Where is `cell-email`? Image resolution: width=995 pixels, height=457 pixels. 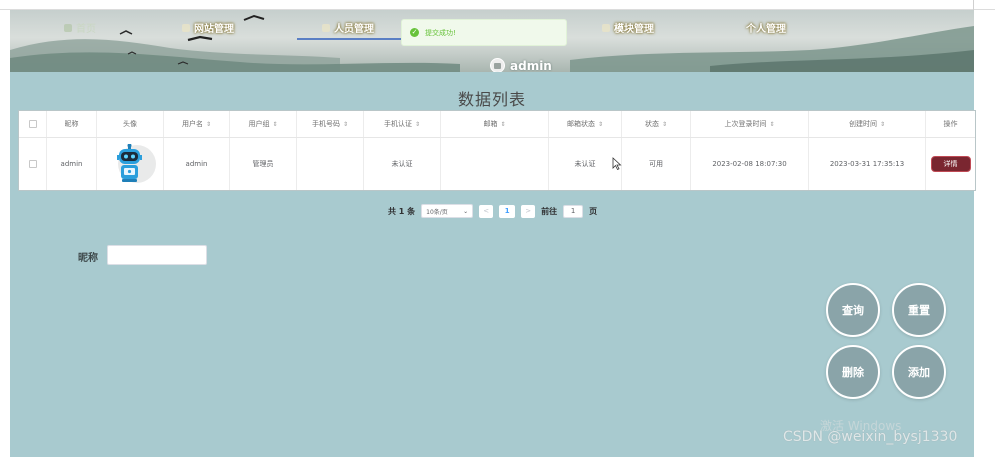 cell-email is located at coordinates (495, 164).